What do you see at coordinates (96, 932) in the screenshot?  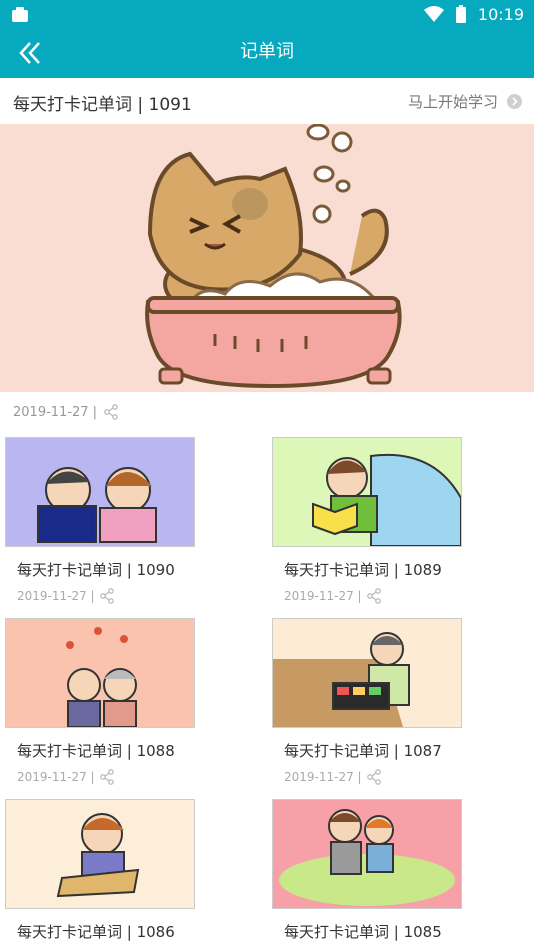 I see `card-title: 每天打卡记单词 | 1086` at bounding box center [96, 932].